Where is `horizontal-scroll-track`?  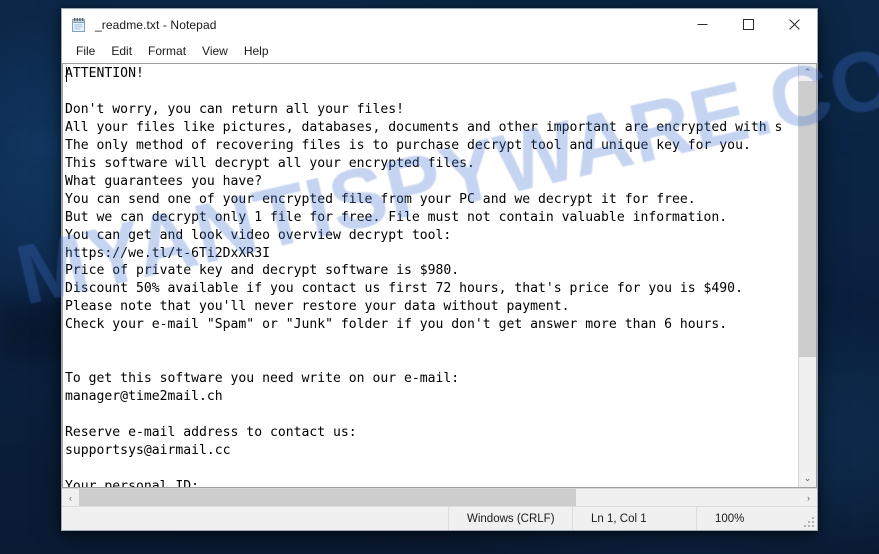 horizontal-scroll-track is located at coordinates (439, 497).